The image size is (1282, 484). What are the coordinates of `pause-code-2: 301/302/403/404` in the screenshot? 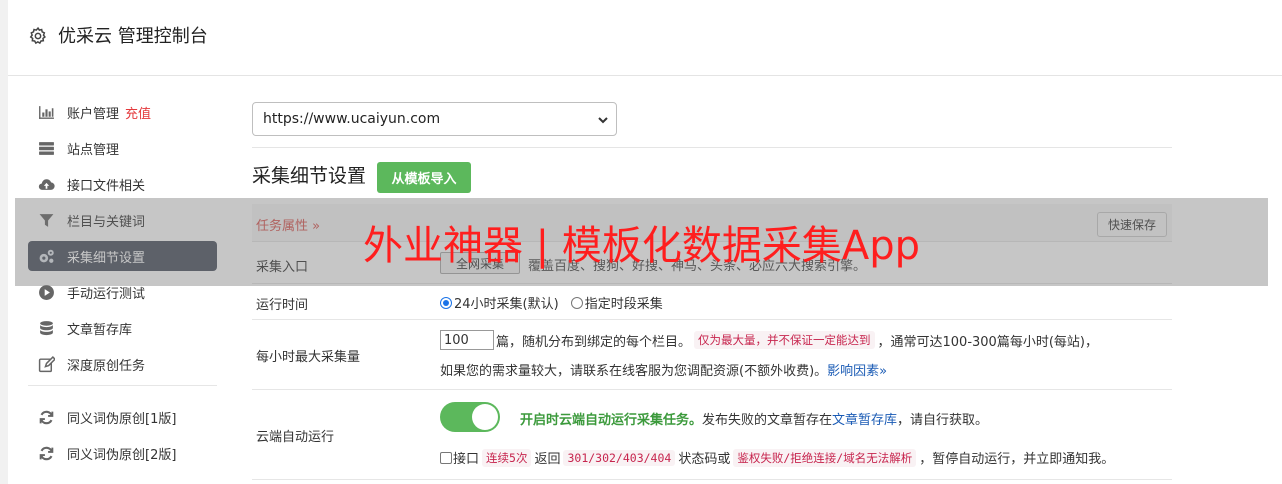 It's located at (619, 457).